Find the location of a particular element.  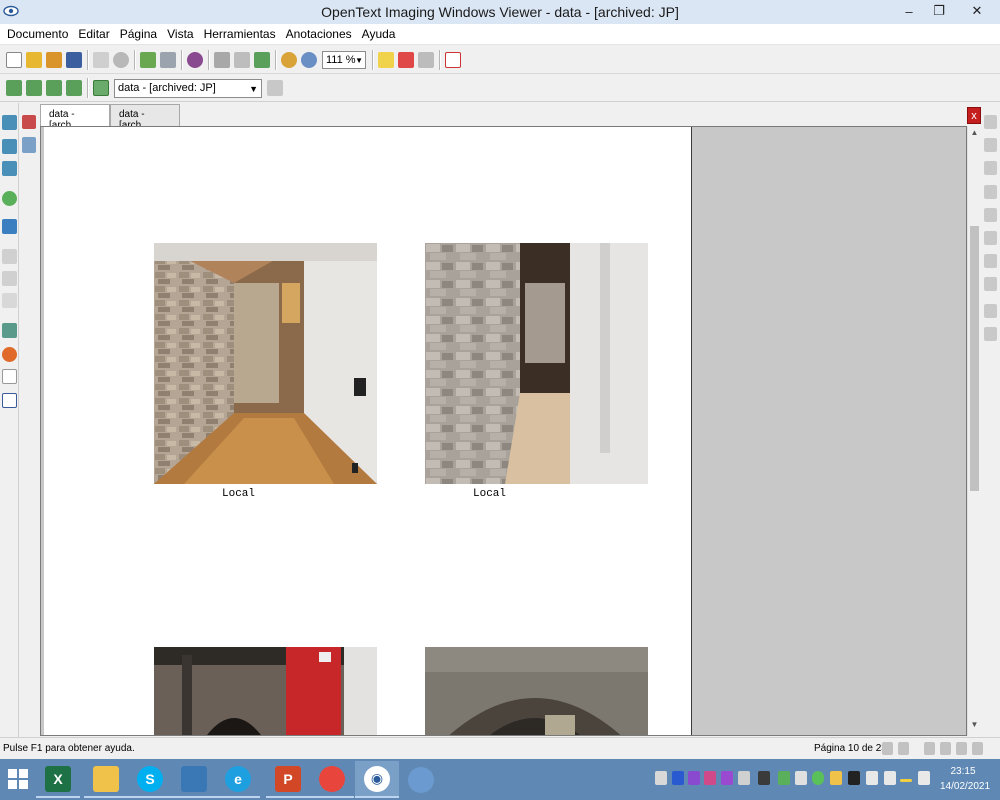

annotation-icon is located at coordinates (406, 59).